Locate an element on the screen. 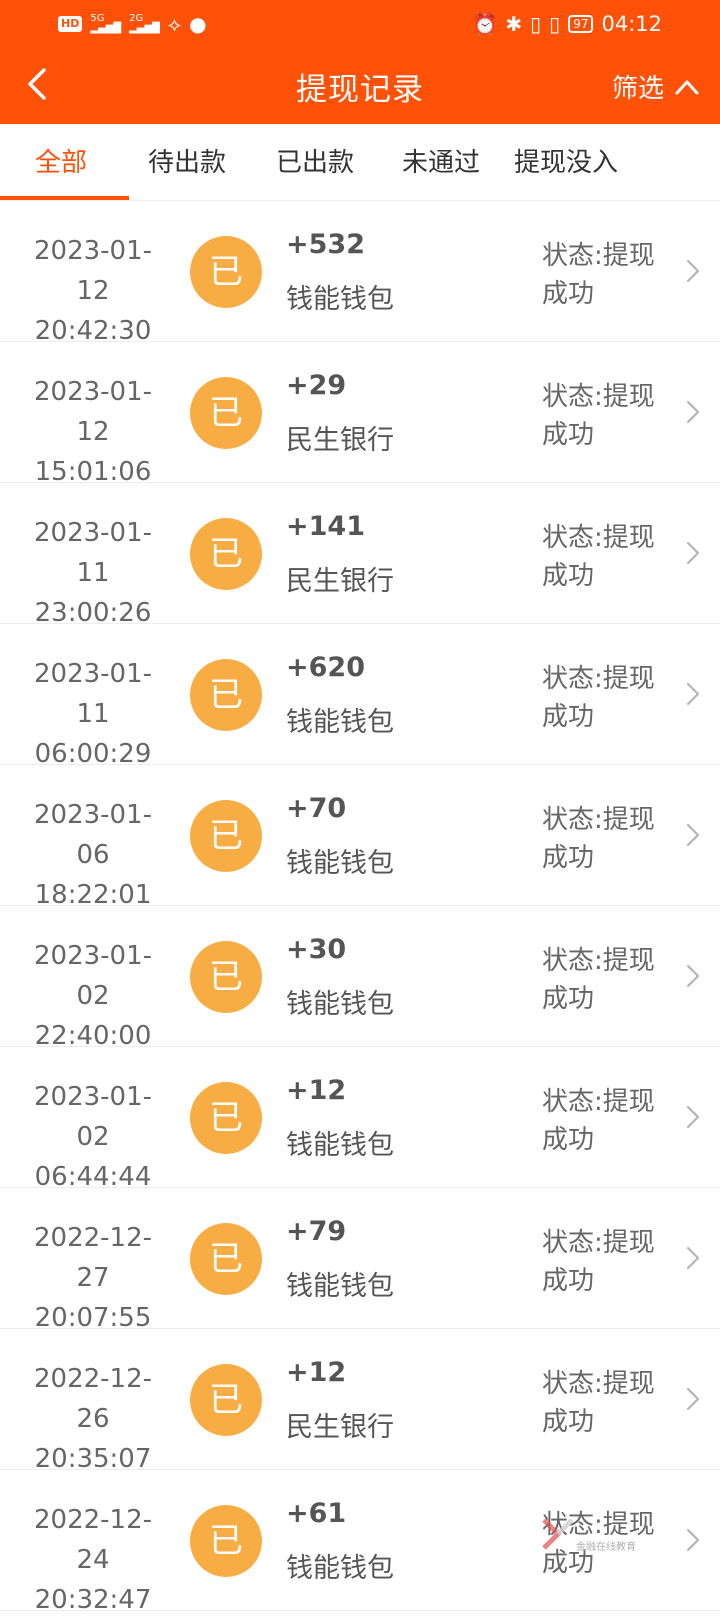 Image resolution: width=720 pixels, height=1620 pixels. list-item: 2023-01-02 22:40:00 已 +30 钱能钱包 状态:提现 成功 is located at coordinates (360, 978).